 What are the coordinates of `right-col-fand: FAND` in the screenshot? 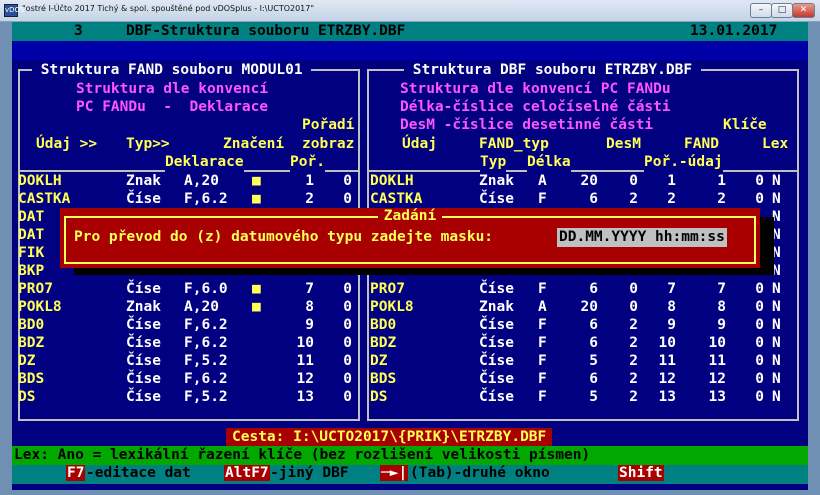 It's located at (701, 144).